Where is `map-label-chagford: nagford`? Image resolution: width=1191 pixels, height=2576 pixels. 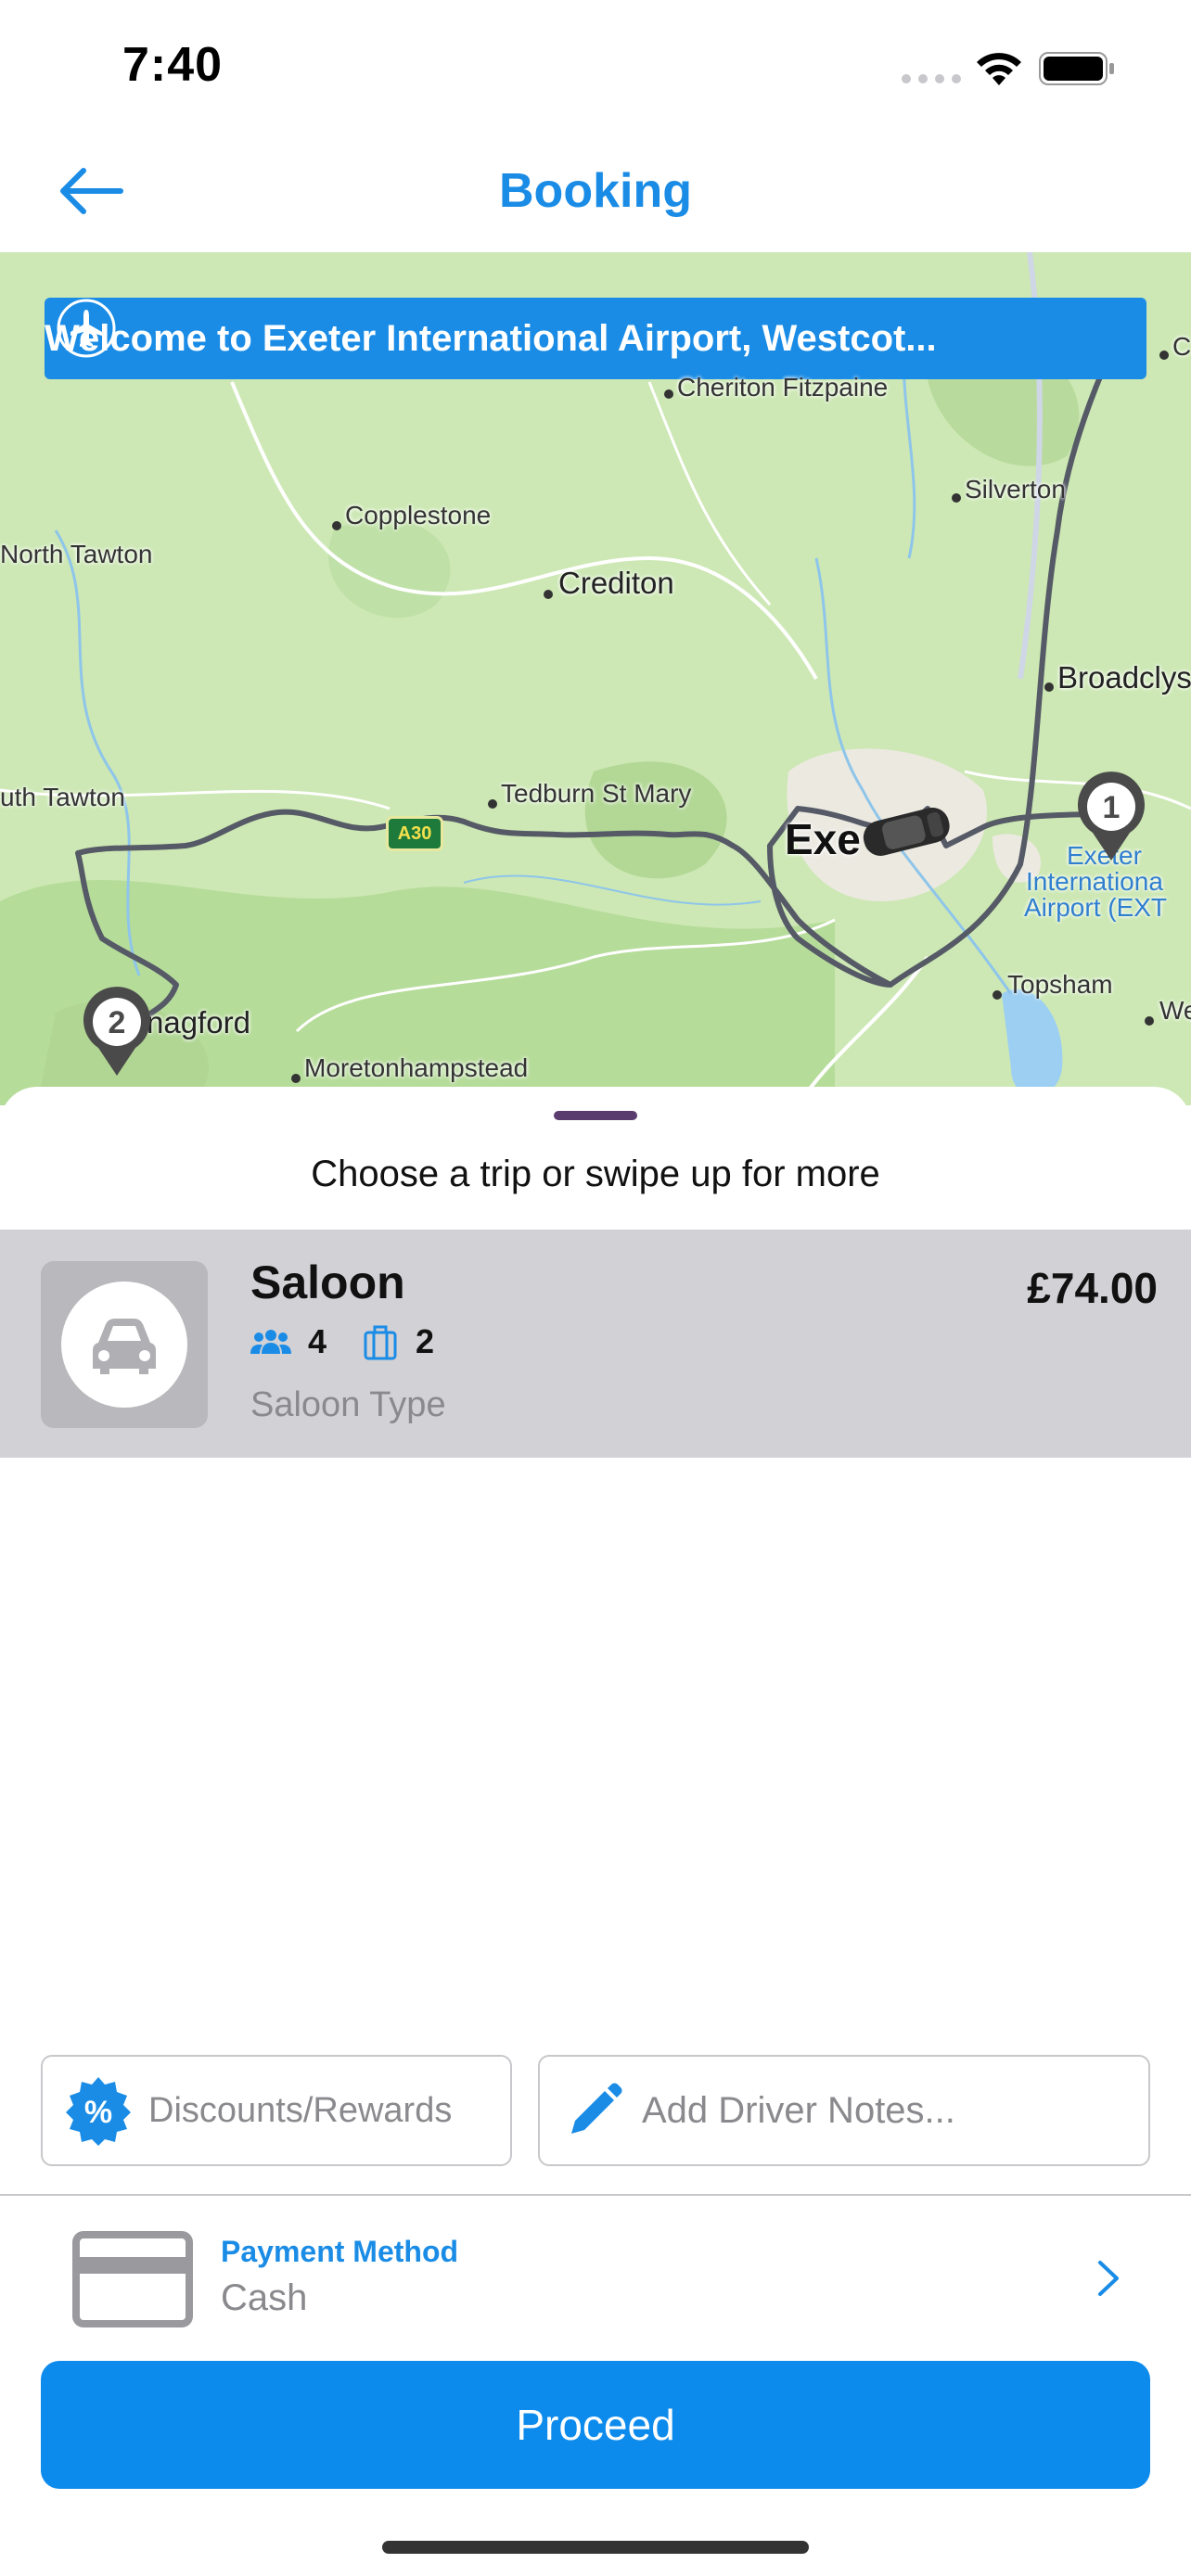
map-label-chagford: nagford is located at coordinates (198, 1022).